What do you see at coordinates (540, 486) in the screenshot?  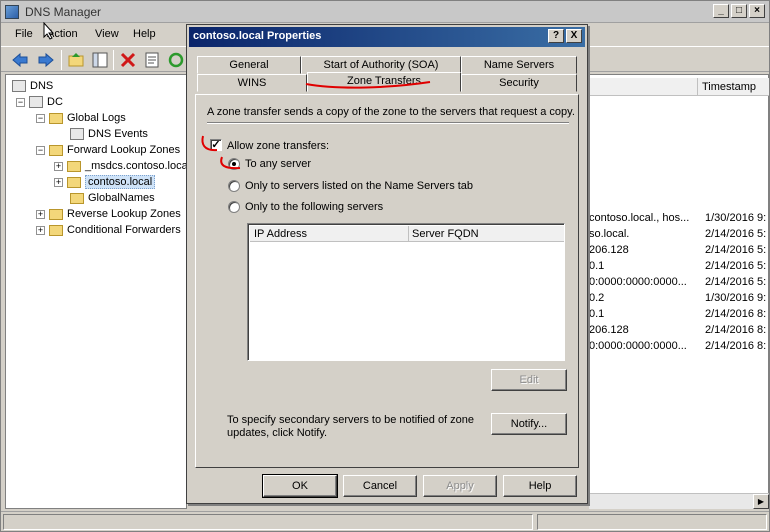 I see `help-button: Help` at bounding box center [540, 486].